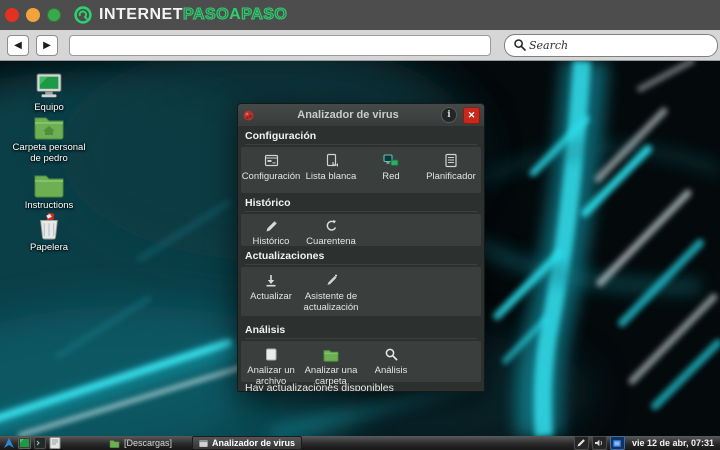  Describe the element at coordinates (520, 45) in the screenshot. I see `search-icon` at that location.